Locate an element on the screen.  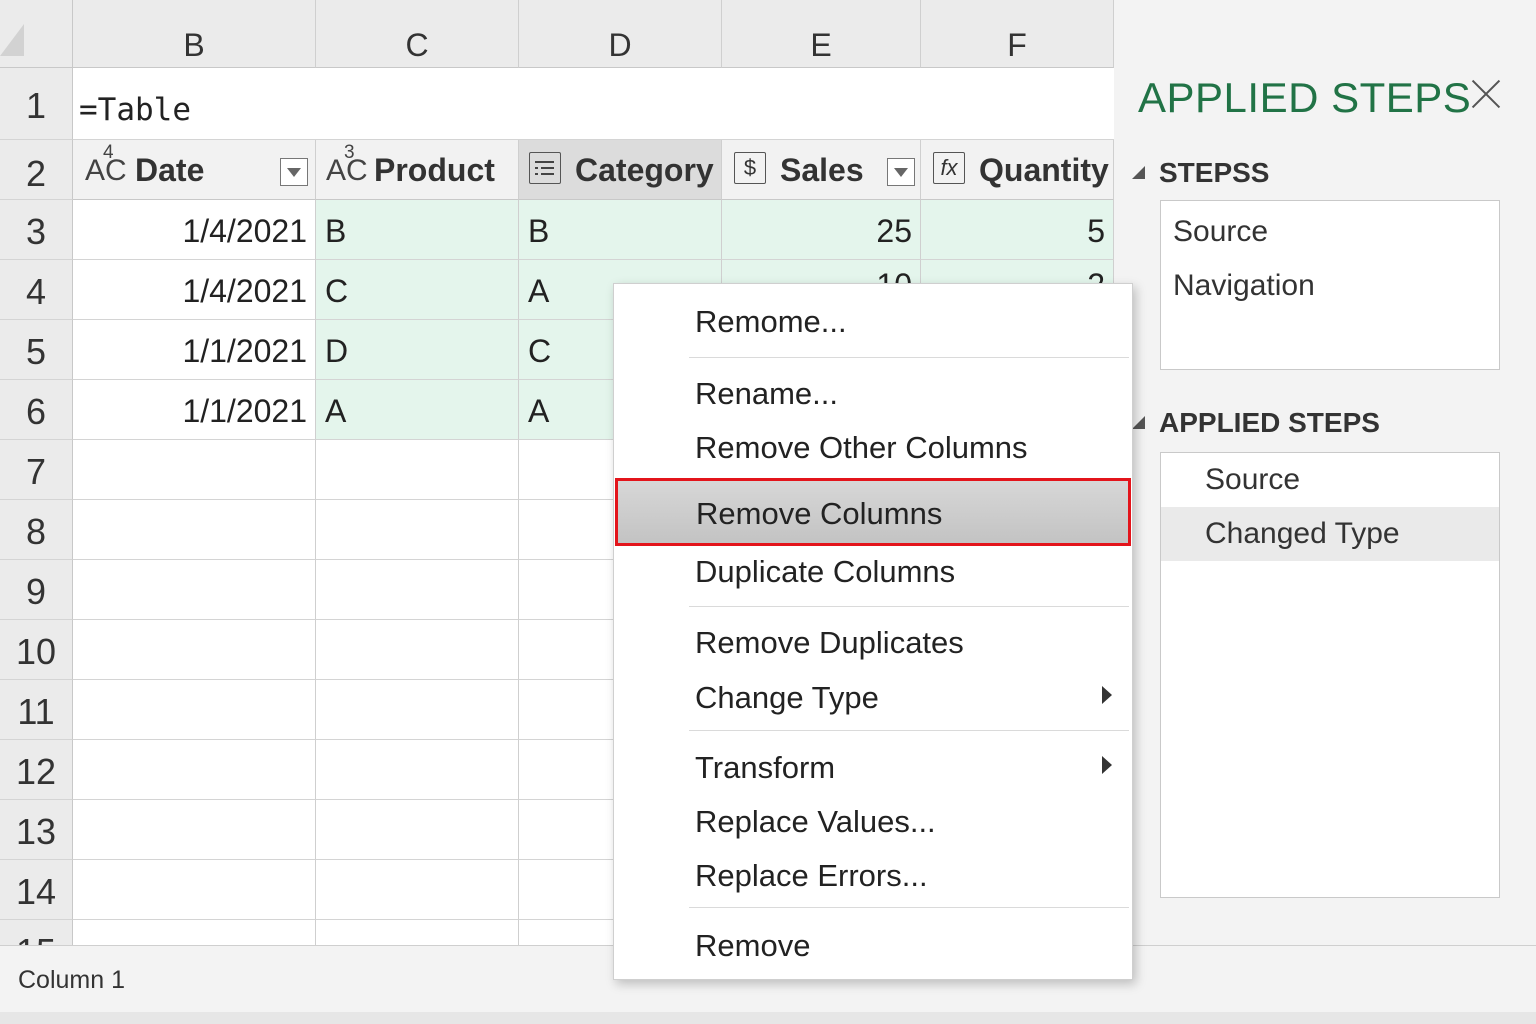
row-header-9: 9 is located at coordinates (36, 590).